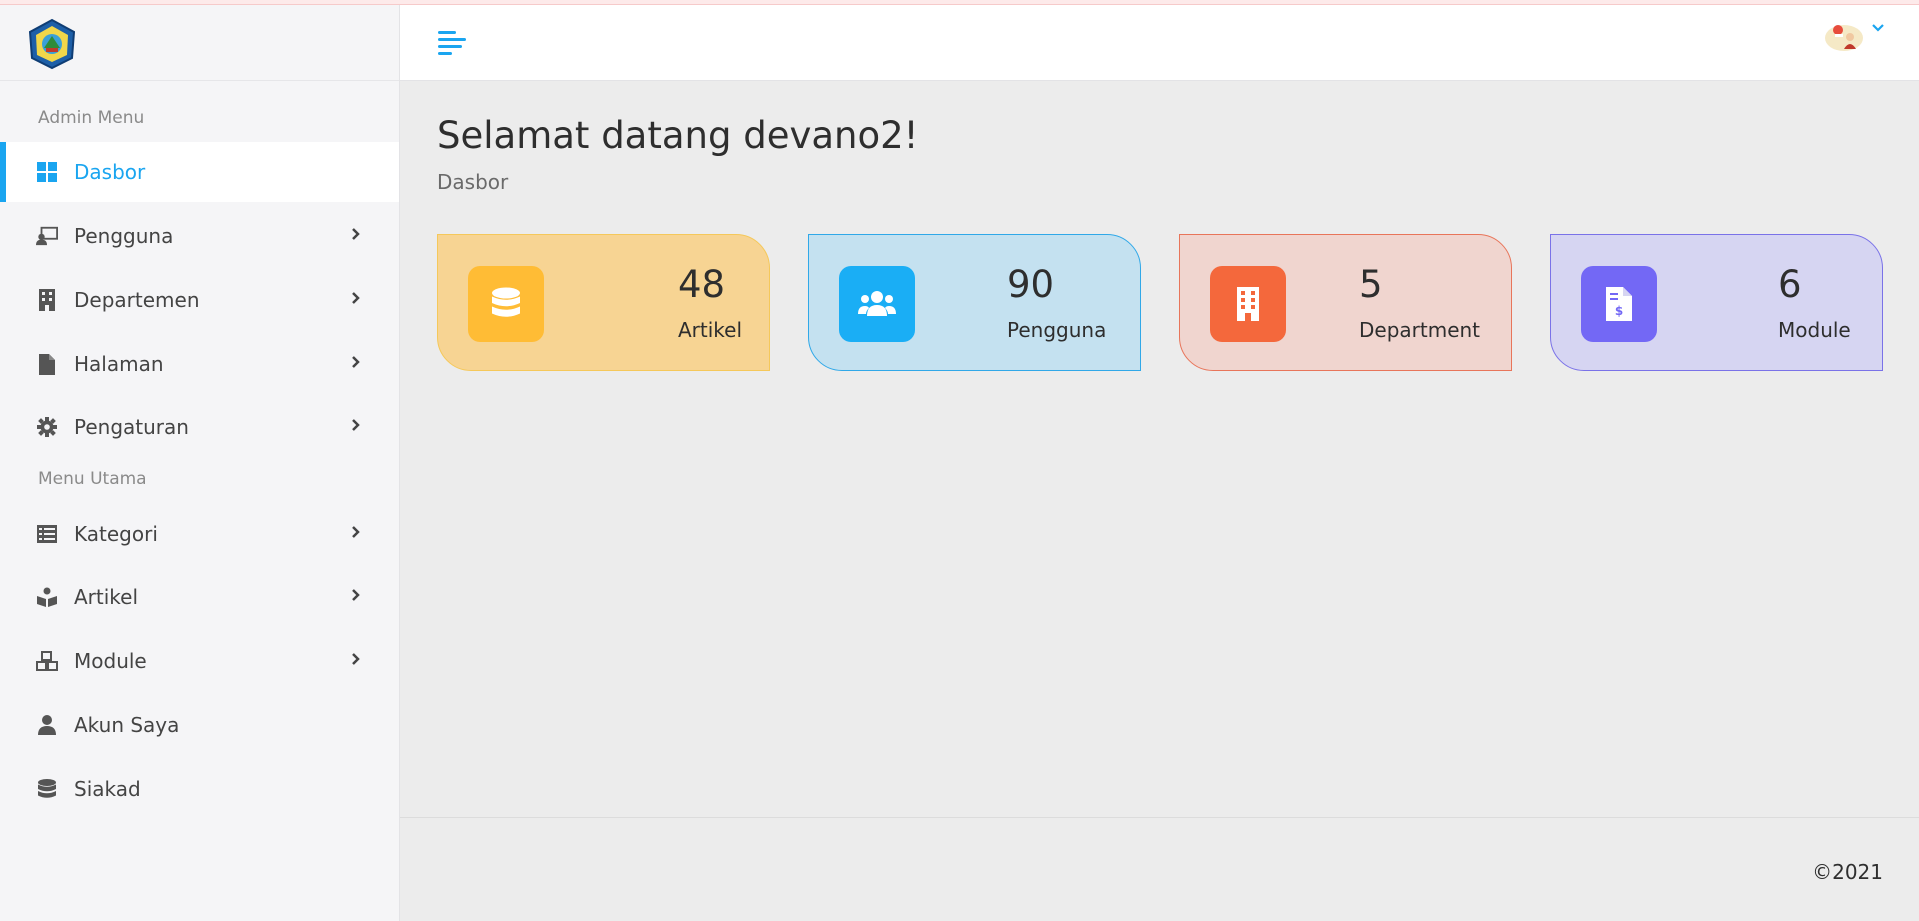 This screenshot has width=1919, height=921. I want to click on users-icon, so click(877, 304).